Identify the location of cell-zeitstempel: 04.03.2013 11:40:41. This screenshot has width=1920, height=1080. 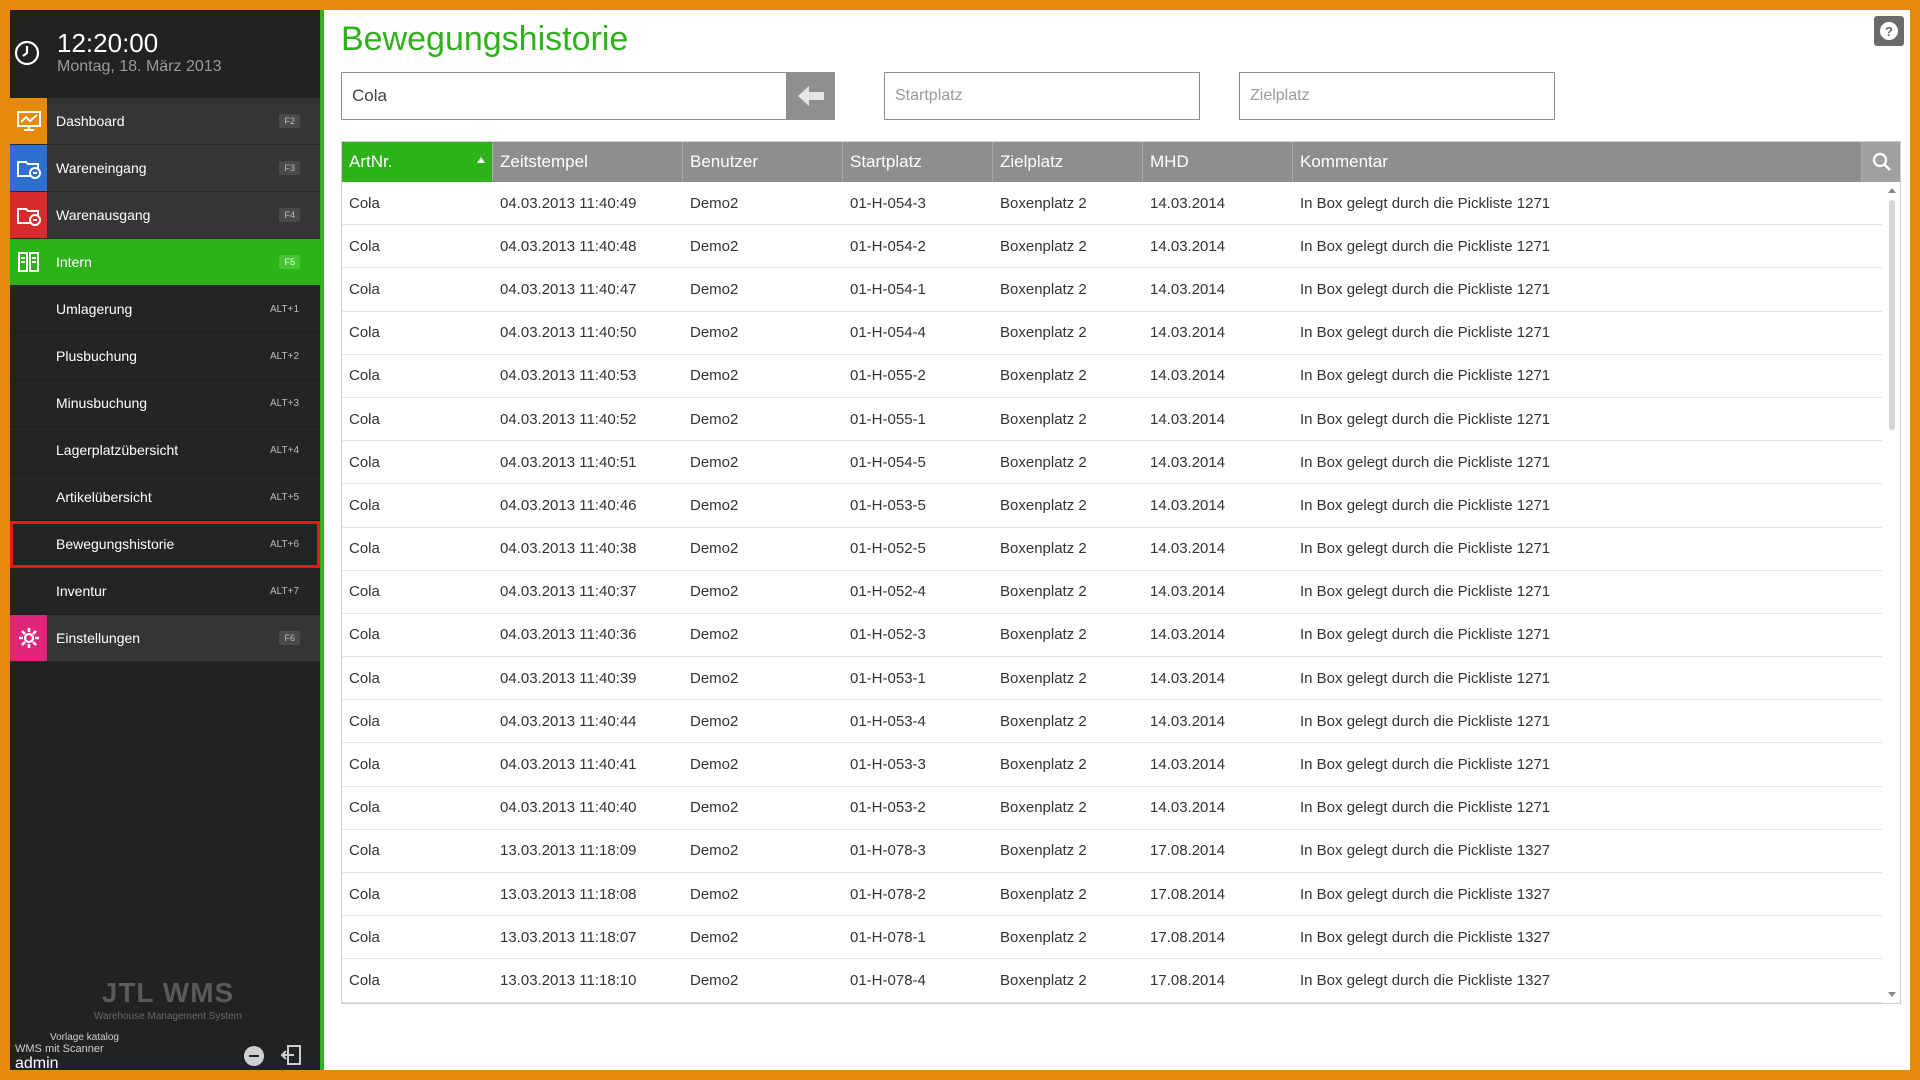
(568, 765).